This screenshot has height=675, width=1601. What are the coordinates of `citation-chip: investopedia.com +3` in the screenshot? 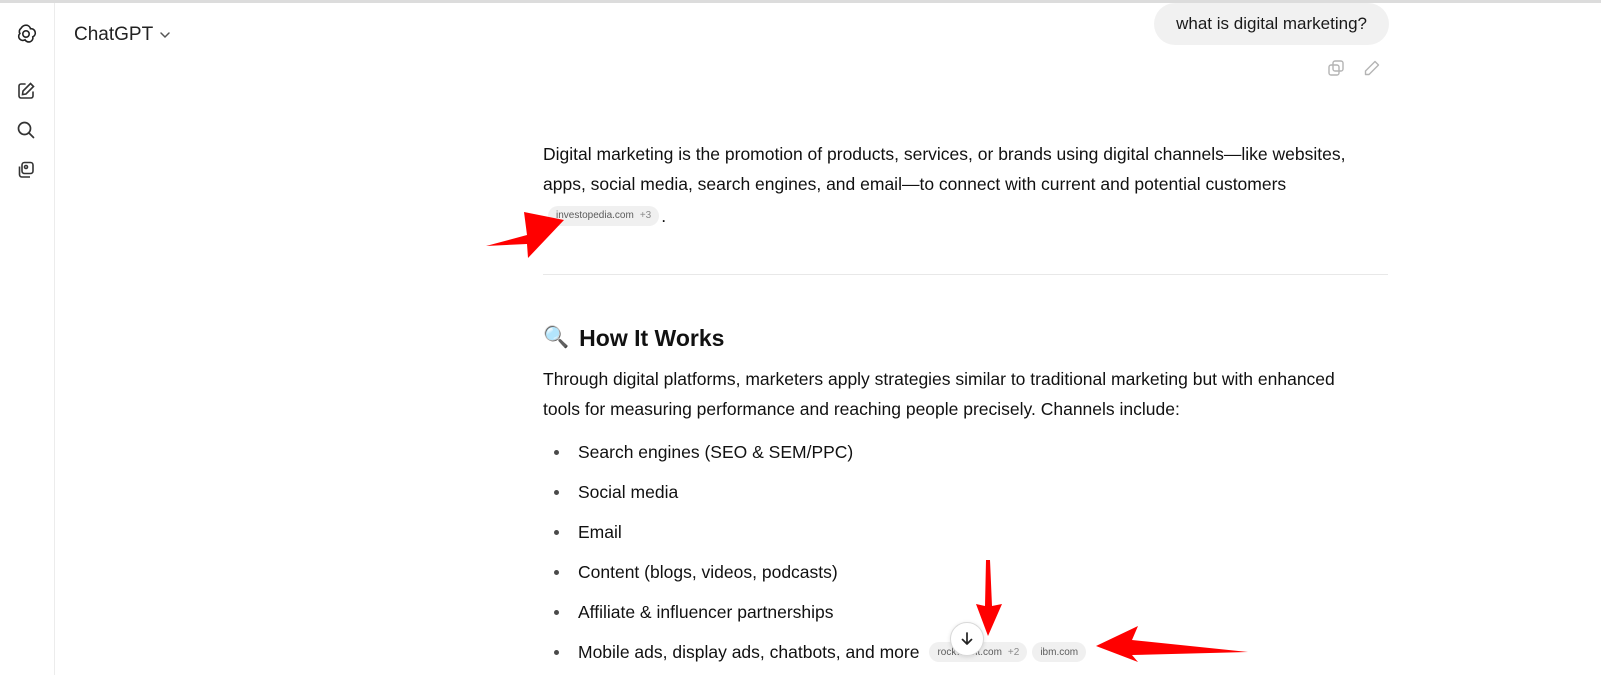 It's located at (604, 216).